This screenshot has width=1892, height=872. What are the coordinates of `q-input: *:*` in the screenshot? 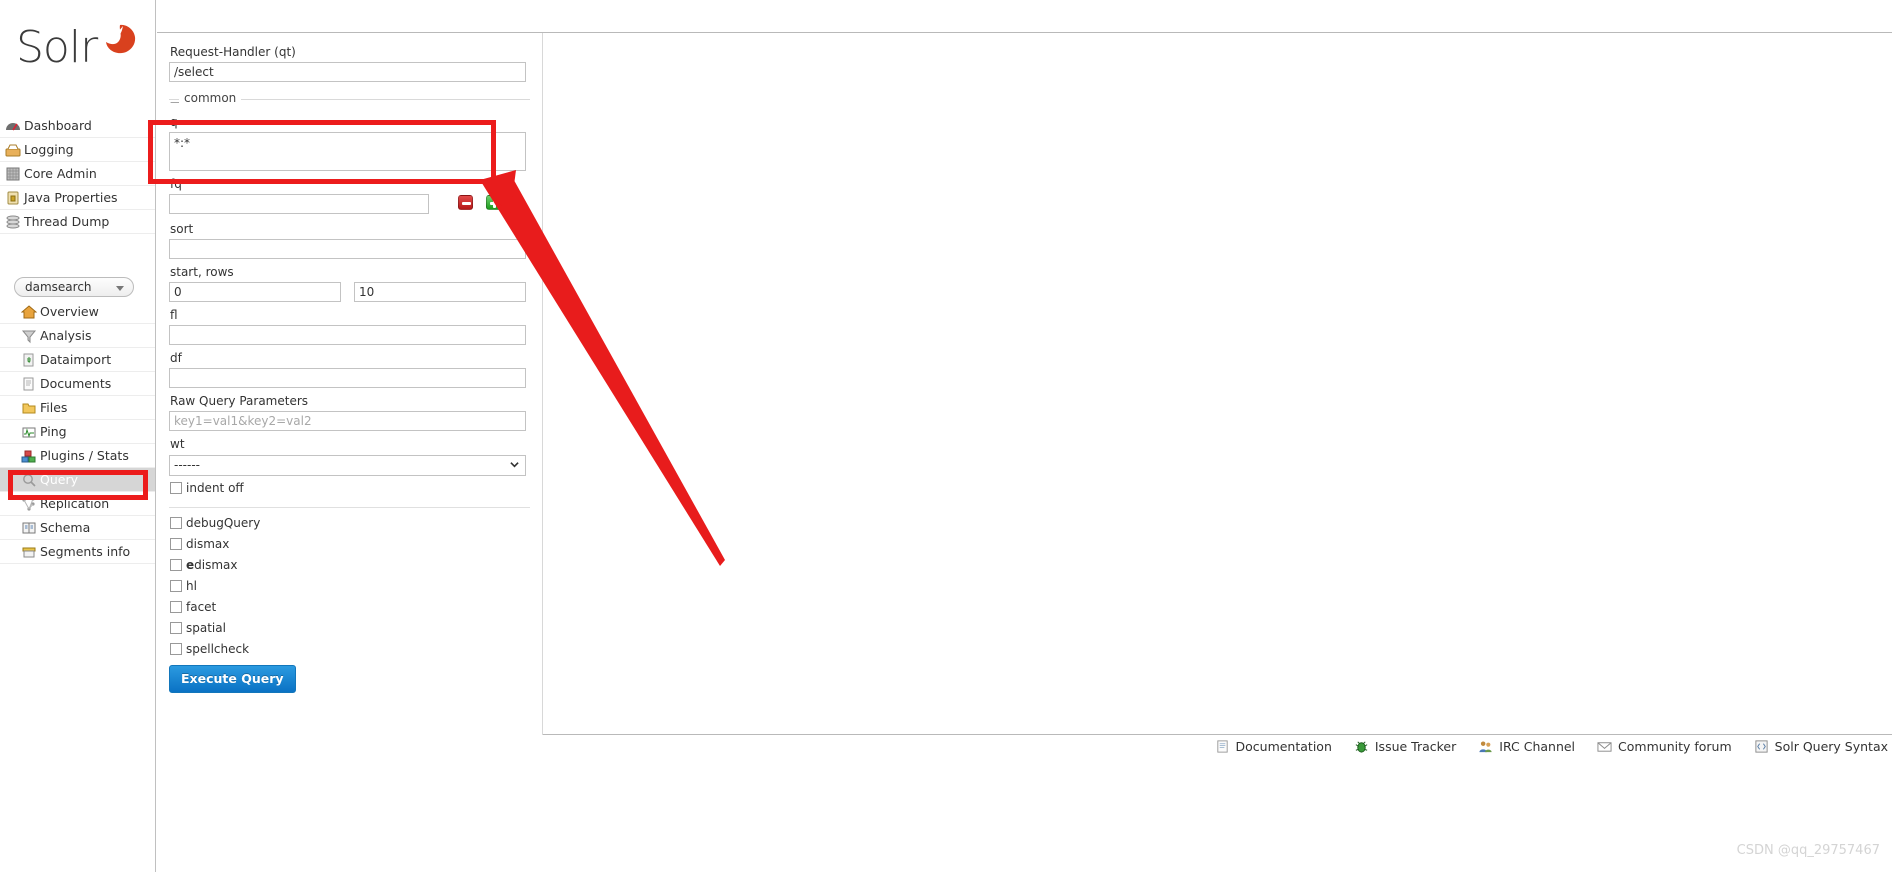 It's located at (347, 151).